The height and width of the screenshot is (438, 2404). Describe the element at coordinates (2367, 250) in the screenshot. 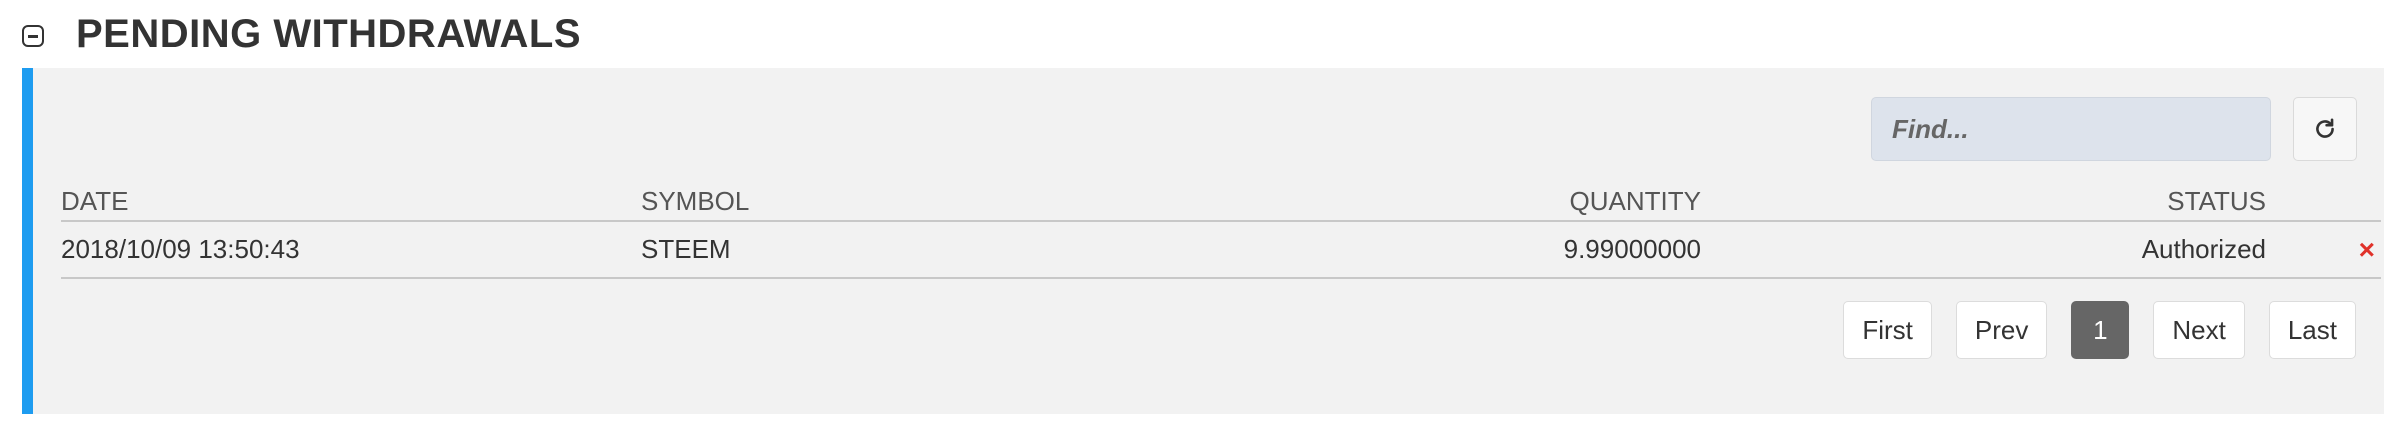

I see `cancel-withdrawal-close-icon: ×` at that location.